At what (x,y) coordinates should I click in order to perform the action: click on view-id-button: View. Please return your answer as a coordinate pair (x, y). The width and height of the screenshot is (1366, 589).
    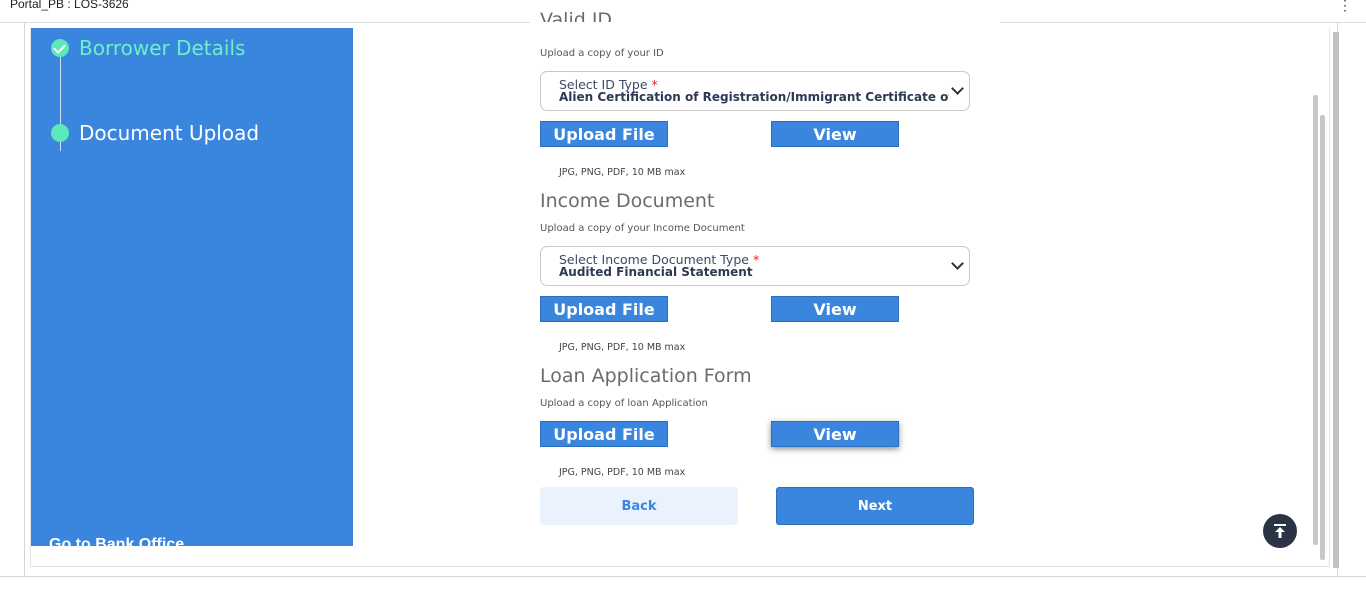
    Looking at the image, I should click on (835, 134).